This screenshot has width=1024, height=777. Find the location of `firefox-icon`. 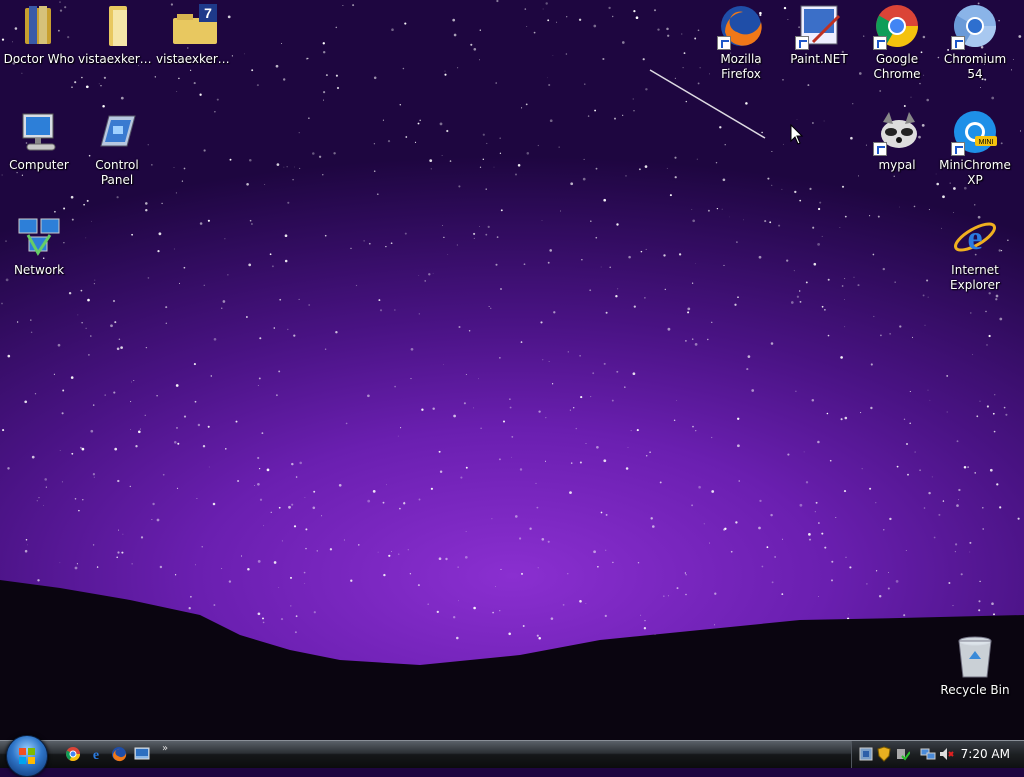

firefox-icon is located at coordinates (119, 754).